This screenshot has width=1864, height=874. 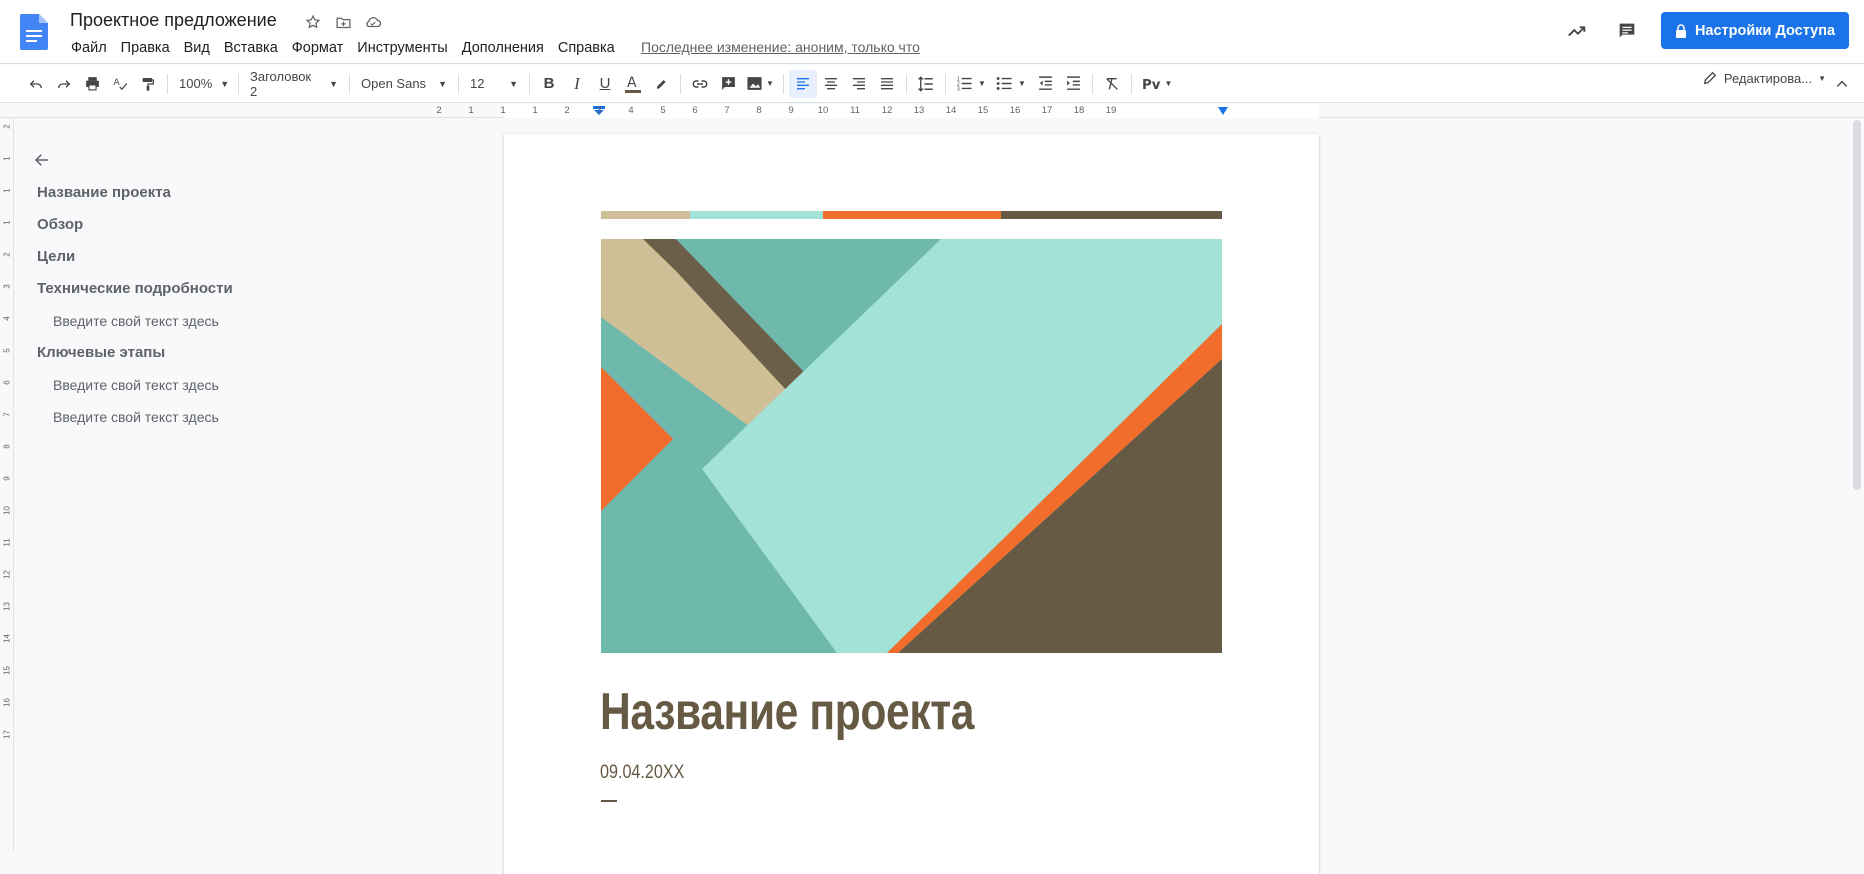 I want to click on back-arrow-icon, so click(x=42, y=160).